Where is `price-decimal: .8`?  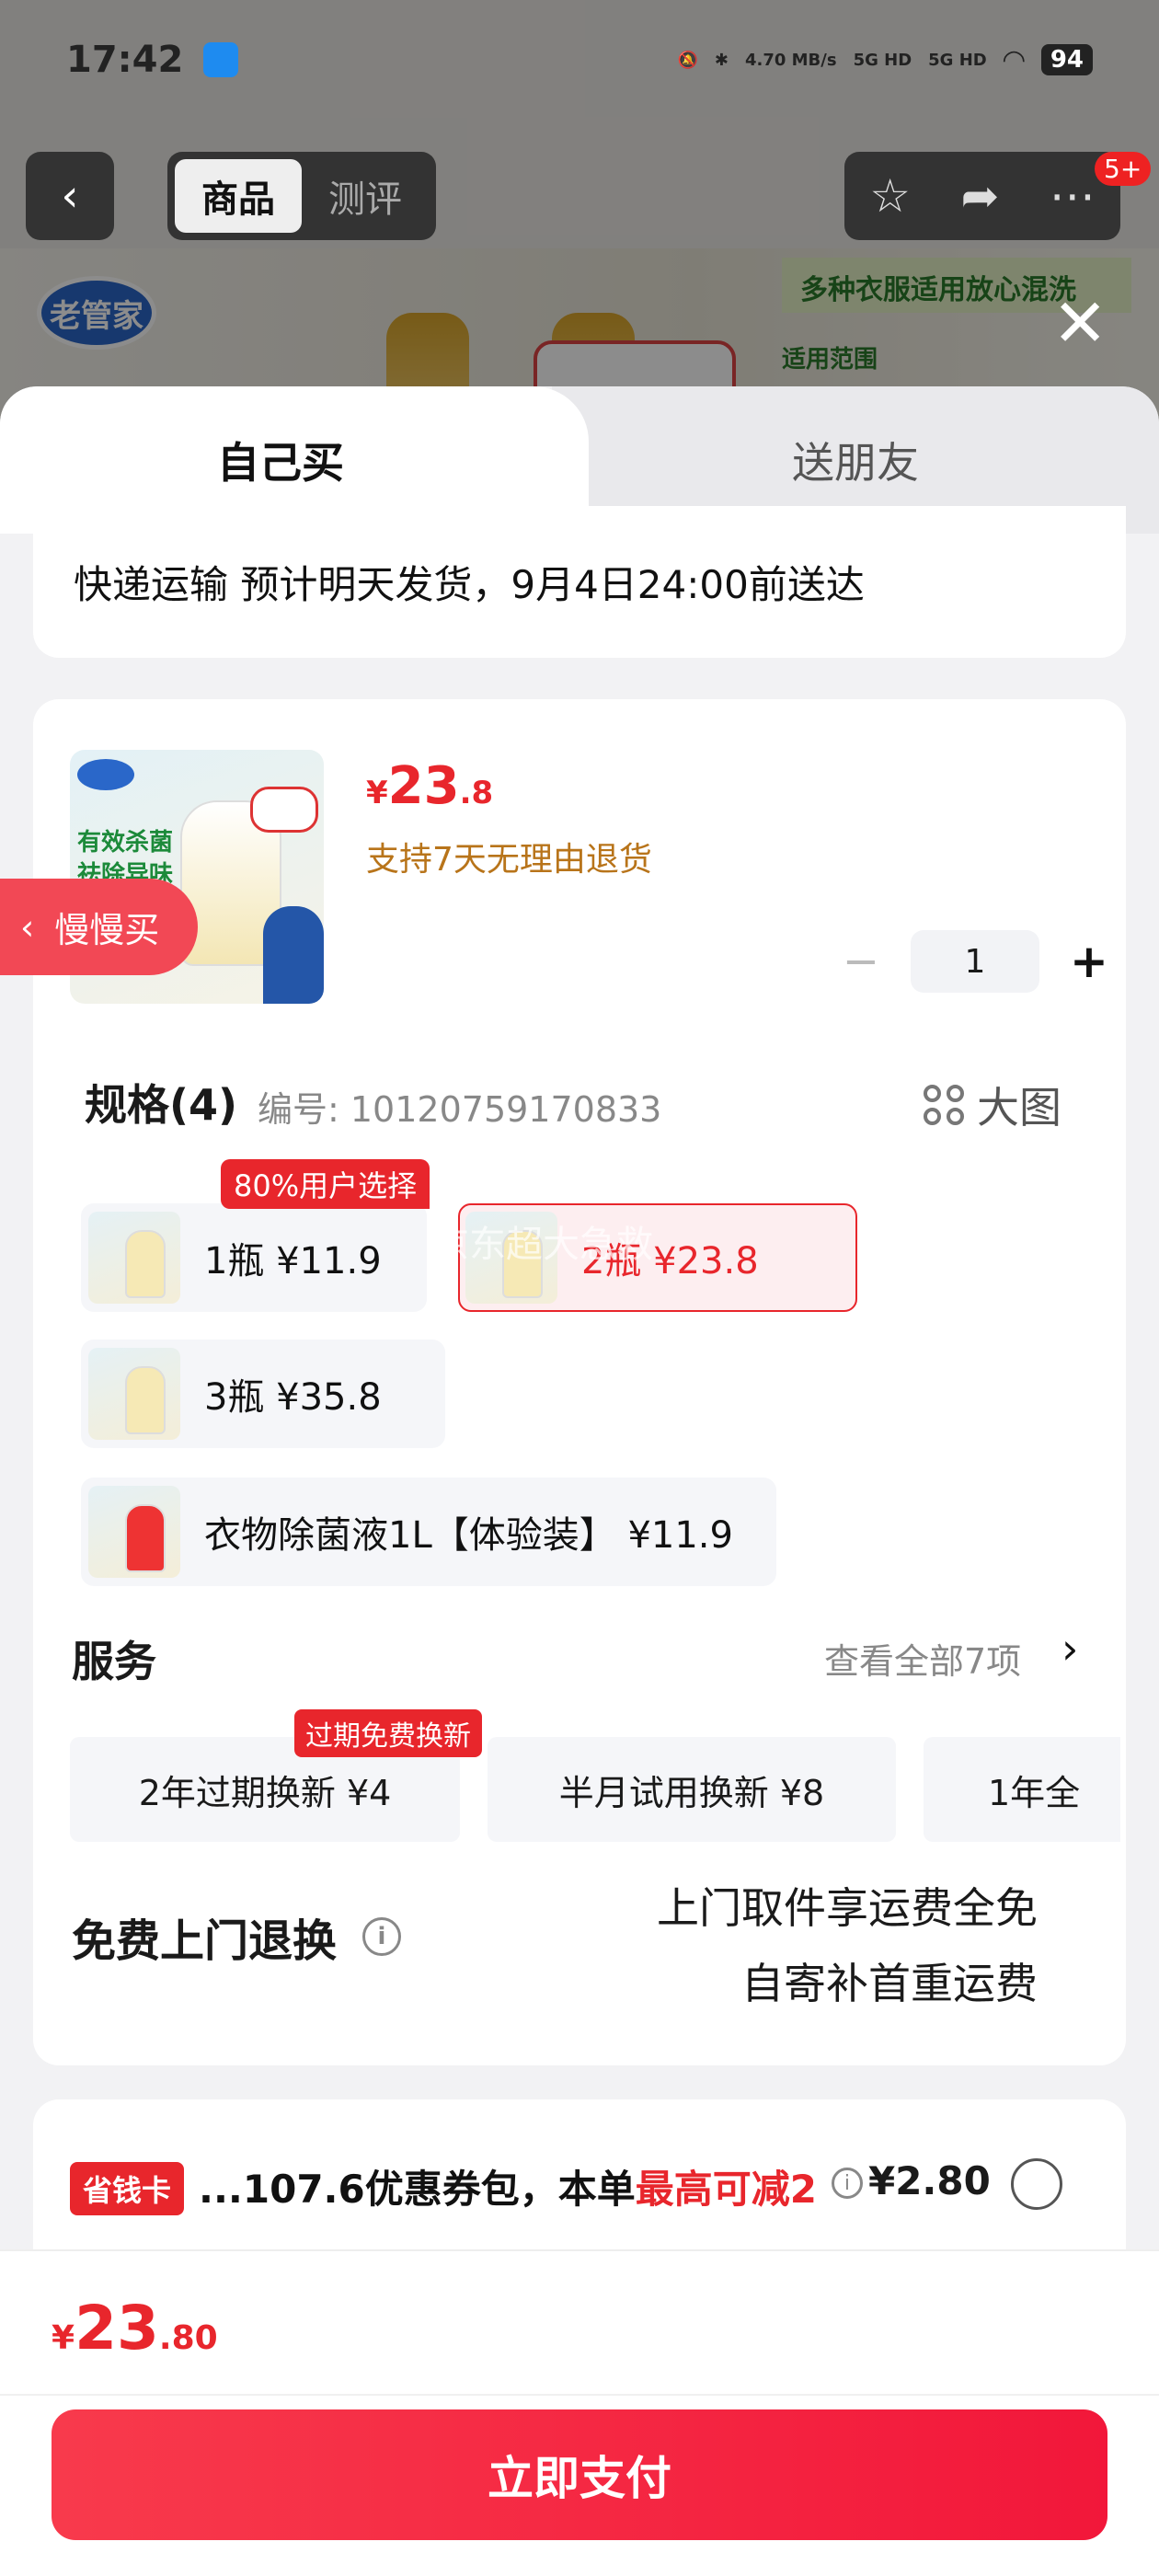
price-decimal: .8 is located at coordinates (476, 793).